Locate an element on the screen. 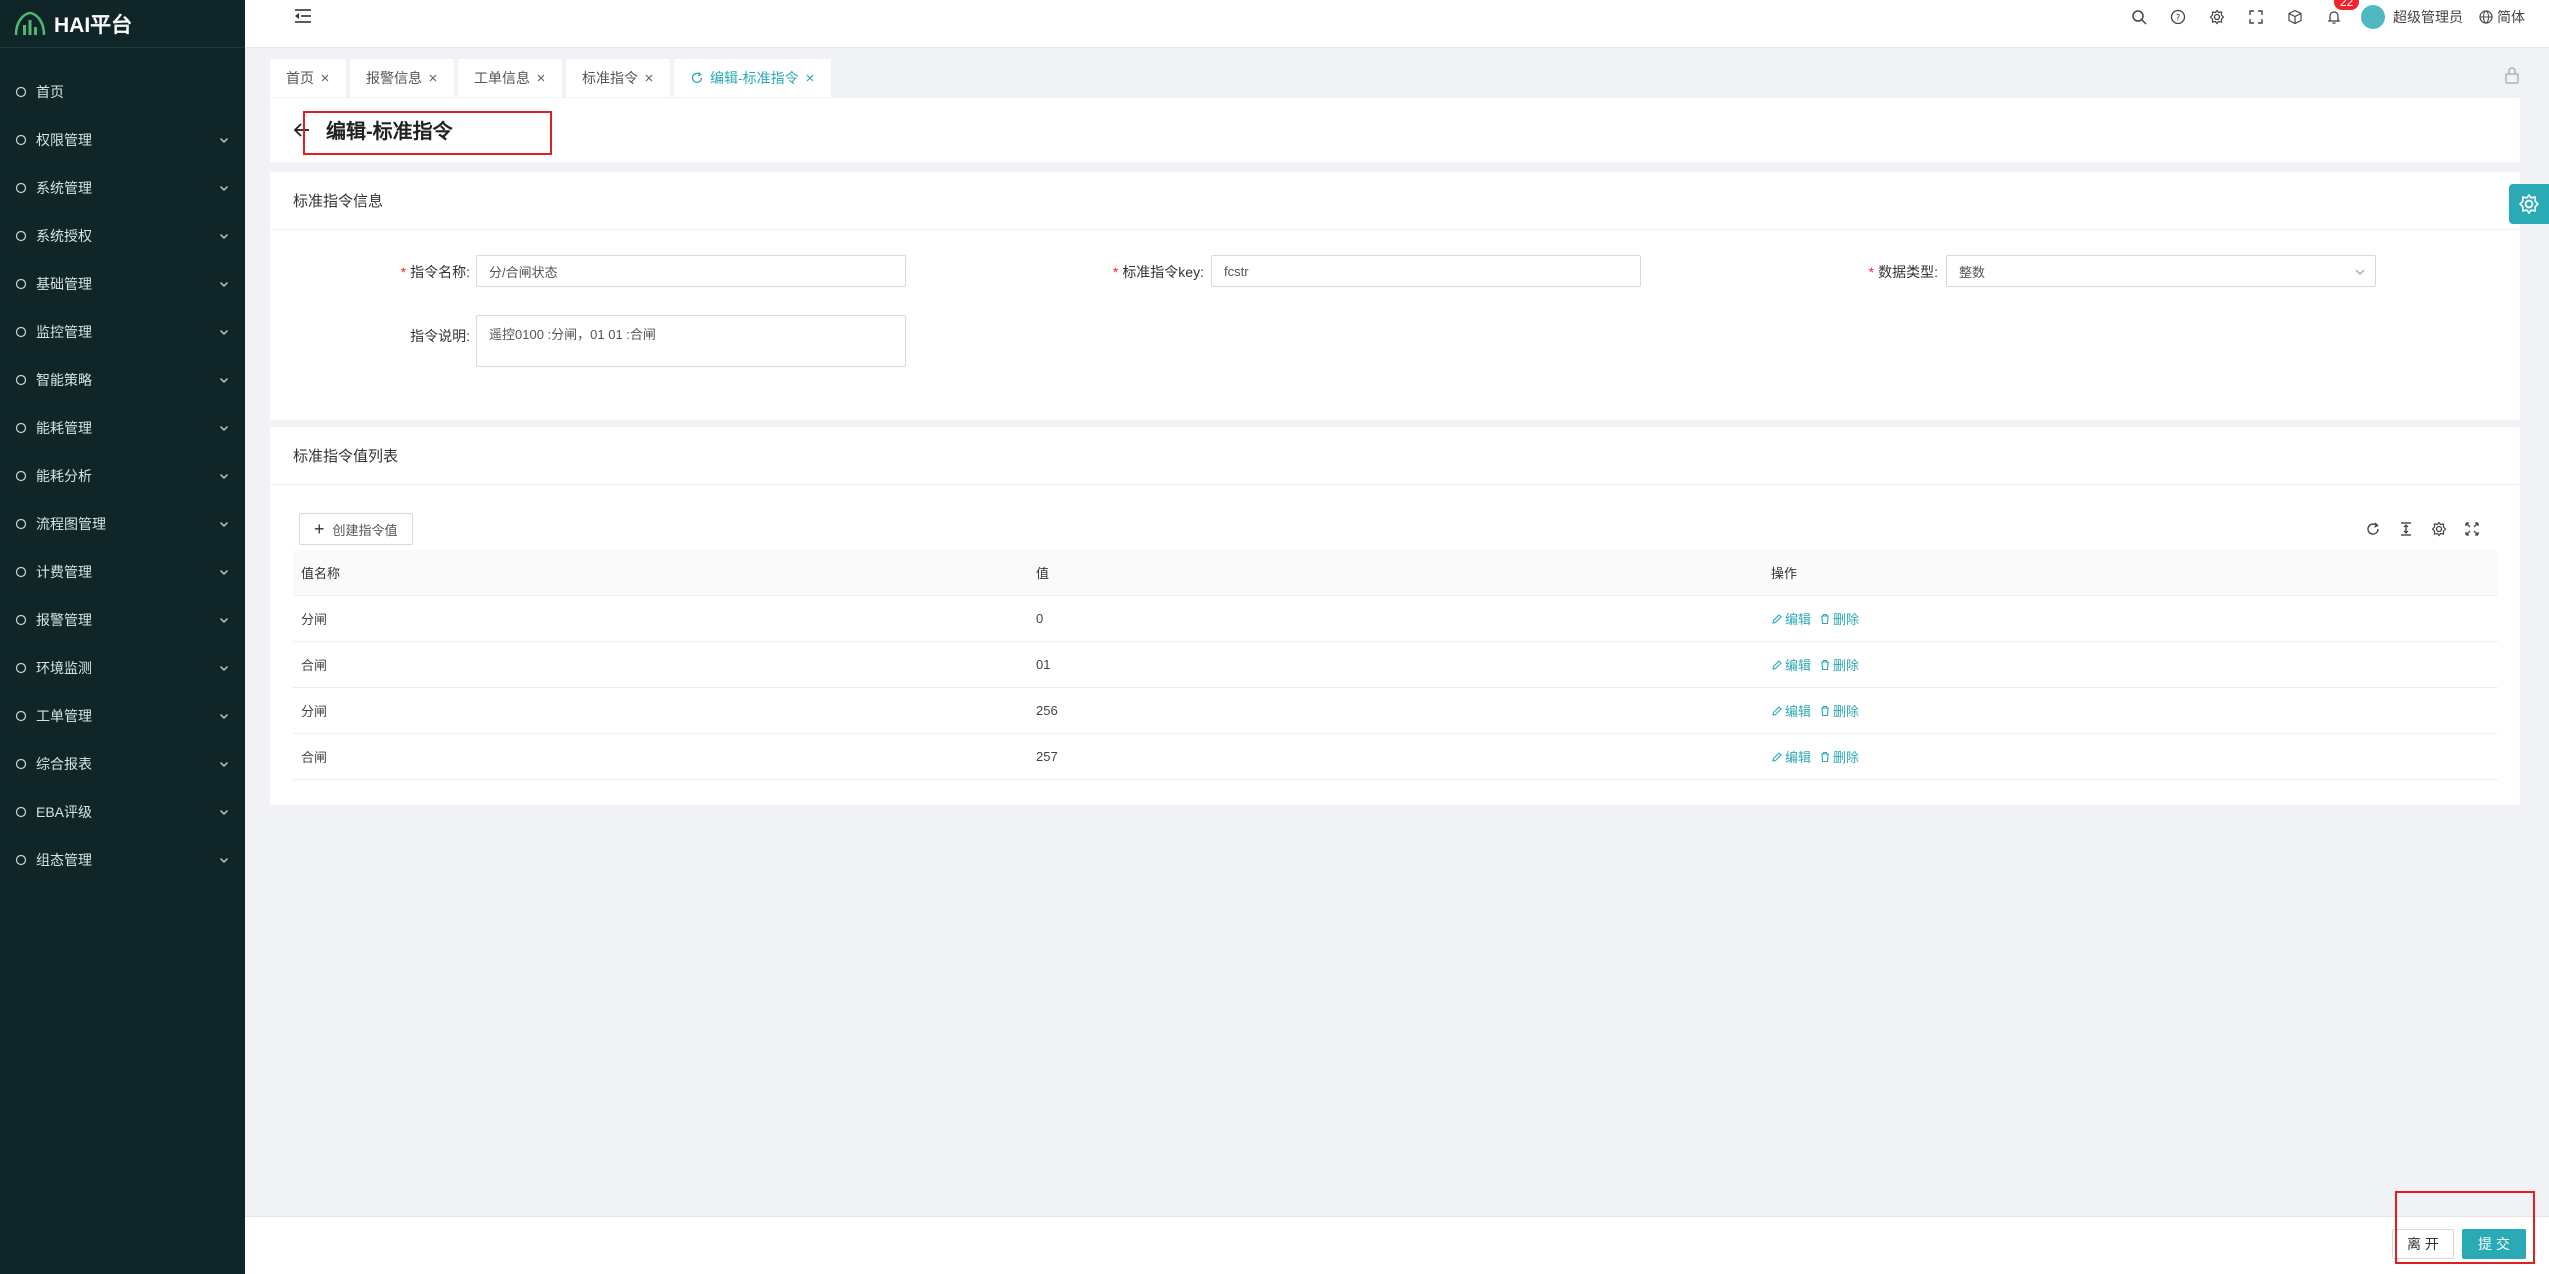 This screenshot has height=1274, width=2549. column-height-icon is located at coordinates (2405, 529).